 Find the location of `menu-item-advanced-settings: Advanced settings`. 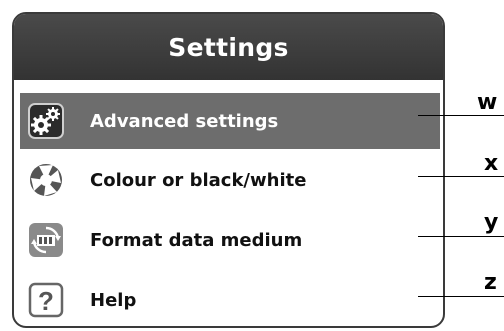

menu-item-advanced-settings: Advanced settings is located at coordinates (230, 121).